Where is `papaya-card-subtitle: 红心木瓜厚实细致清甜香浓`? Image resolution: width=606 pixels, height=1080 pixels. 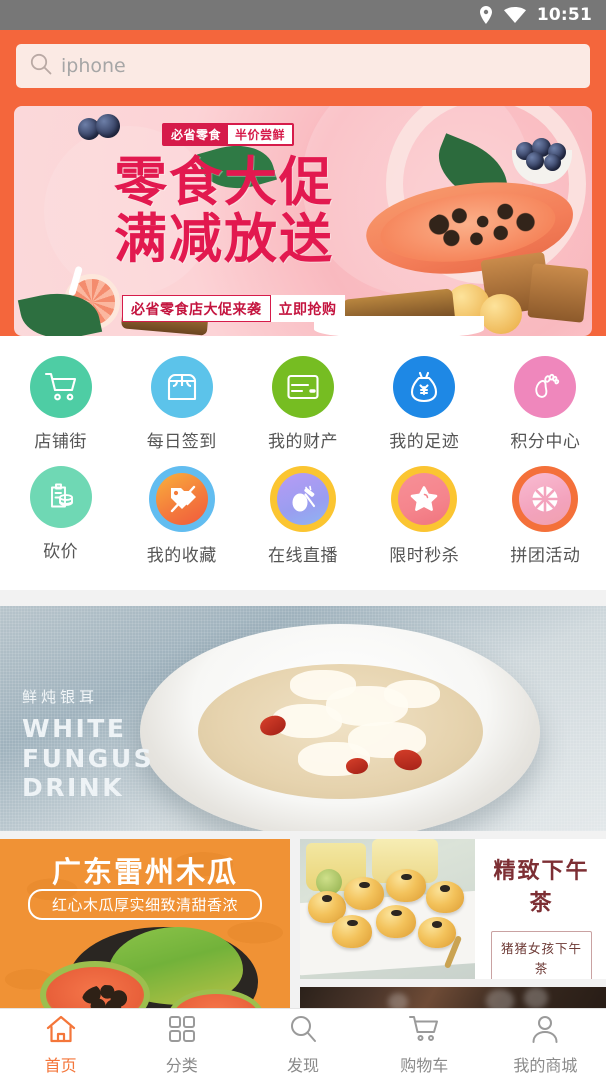
papaya-card-subtitle: 红心木瓜厚实细致清甜香浓 is located at coordinates (145, 904).